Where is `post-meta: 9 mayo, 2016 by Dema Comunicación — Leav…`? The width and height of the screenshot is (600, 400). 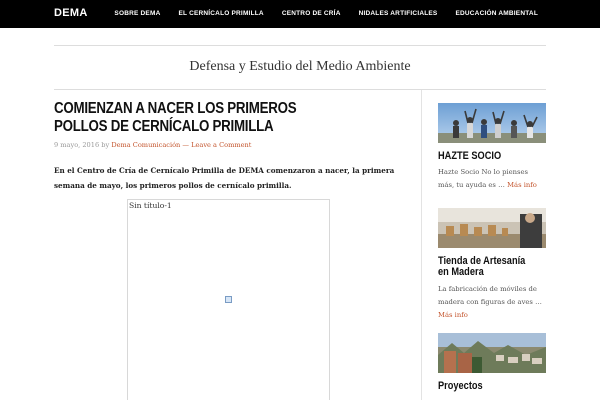
post-meta: 9 mayo, 2016 by Dema Comunicación — Leav… is located at coordinates (152, 145).